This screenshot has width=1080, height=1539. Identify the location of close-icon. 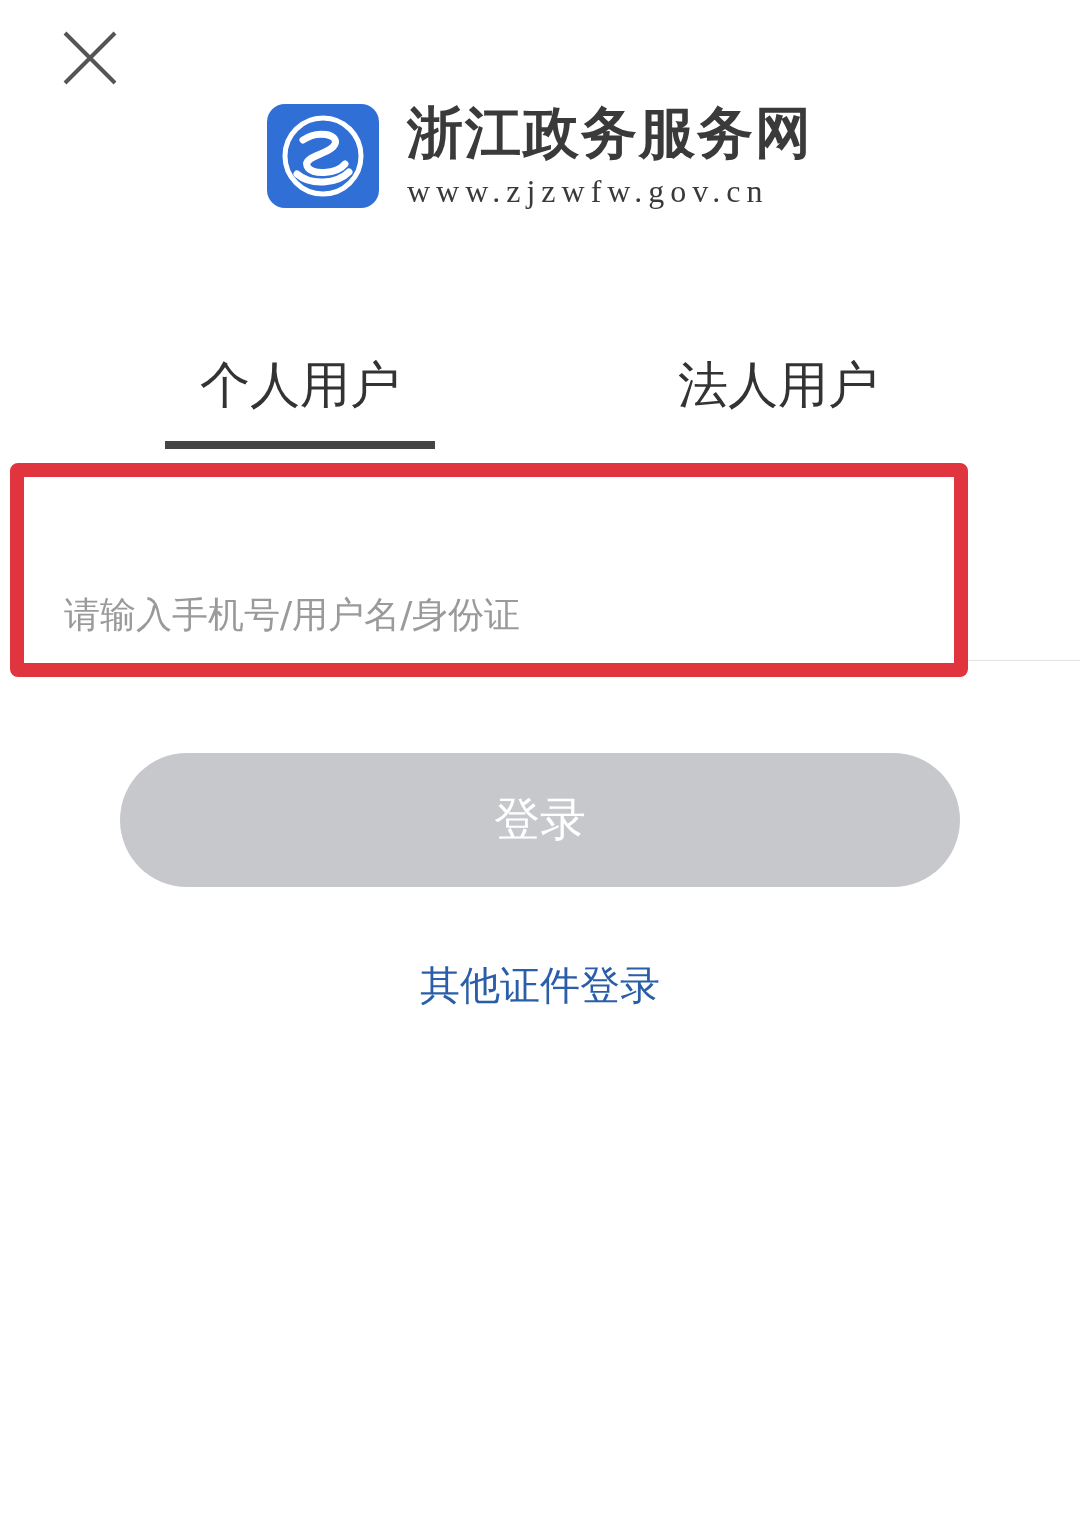
(90, 58).